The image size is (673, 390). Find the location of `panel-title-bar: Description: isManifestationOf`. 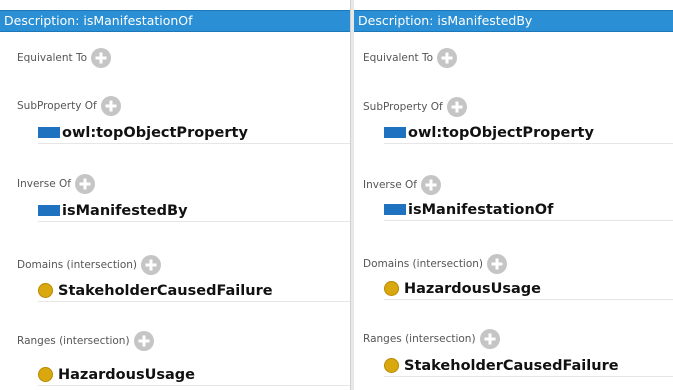

panel-title-bar: Description: isManifestationOf is located at coordinates (175, 21).